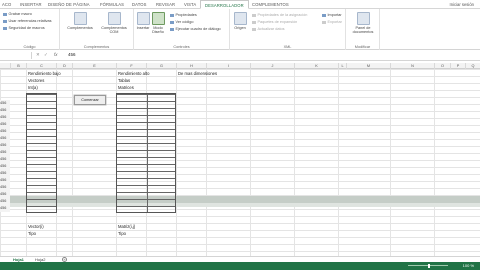  I want to click on selected-row-band, so click(240, 205).